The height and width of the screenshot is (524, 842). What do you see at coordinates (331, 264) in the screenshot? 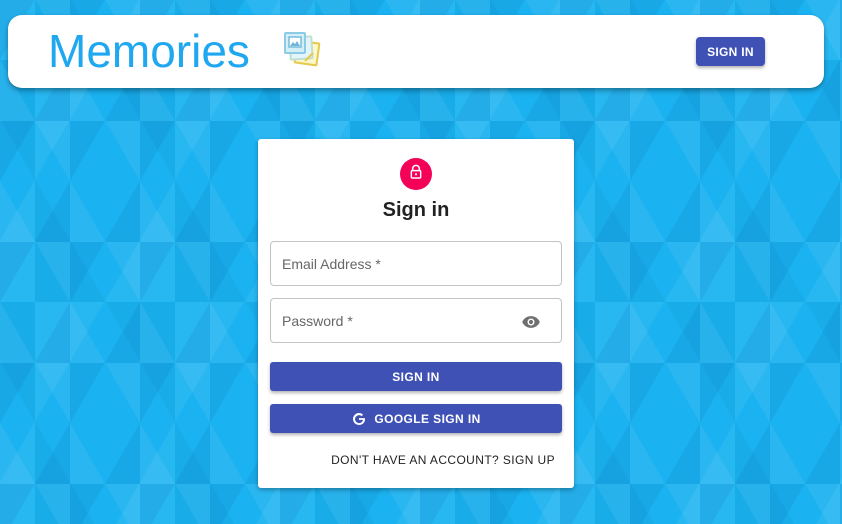
I see `email-field-label: Email Address *` at bounding box center [331, 264].